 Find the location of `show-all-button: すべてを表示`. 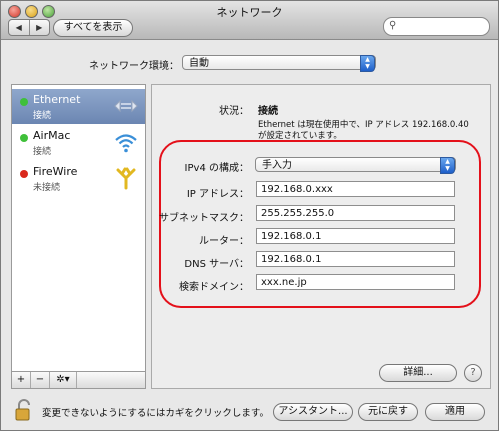

show-all-button: すべてを表示 is located at coordinates (93, 28).